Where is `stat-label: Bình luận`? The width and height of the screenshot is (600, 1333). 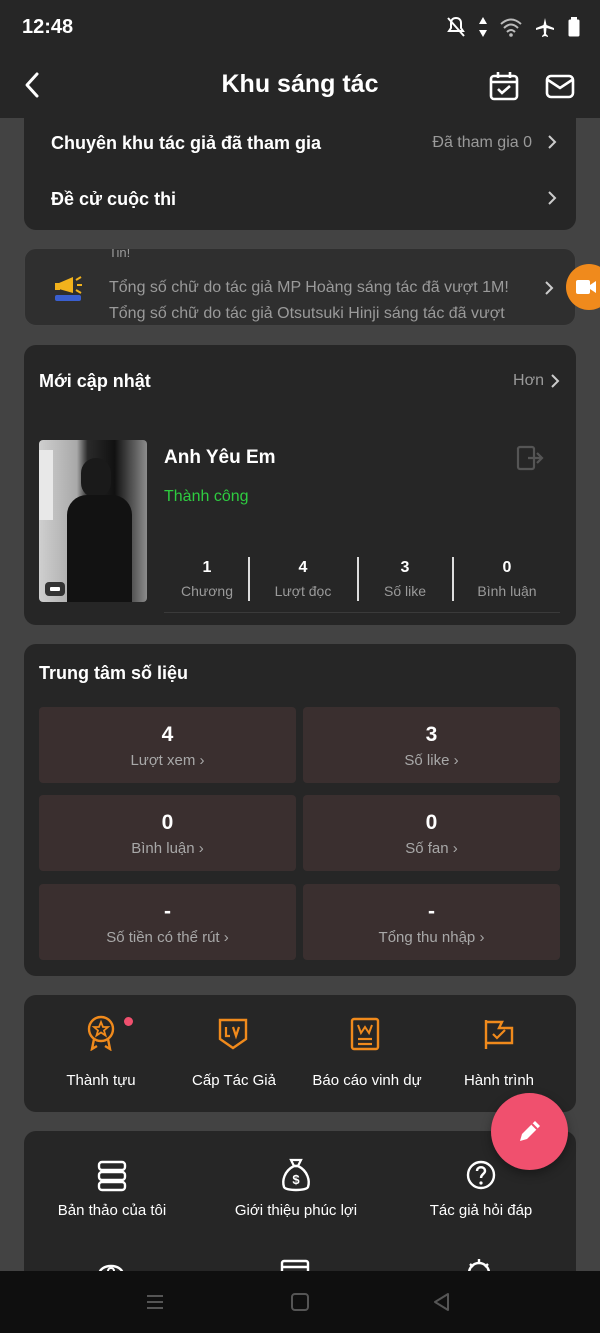
stat-label: Bình luận is located at coordinates (507, 591).